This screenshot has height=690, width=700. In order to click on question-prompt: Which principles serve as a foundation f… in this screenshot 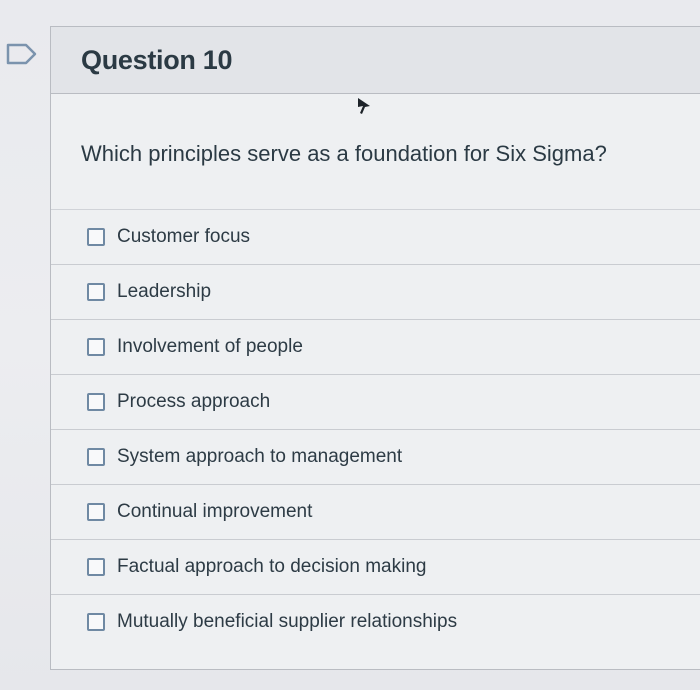, I will do `click(344, 153)`.